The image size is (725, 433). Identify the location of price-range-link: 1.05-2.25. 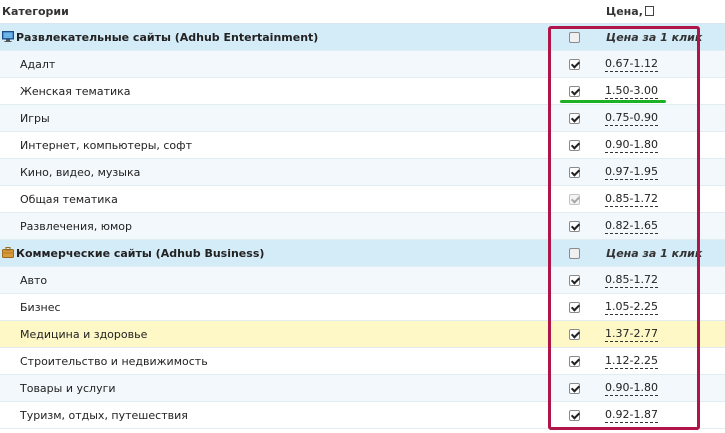
(631, 308).